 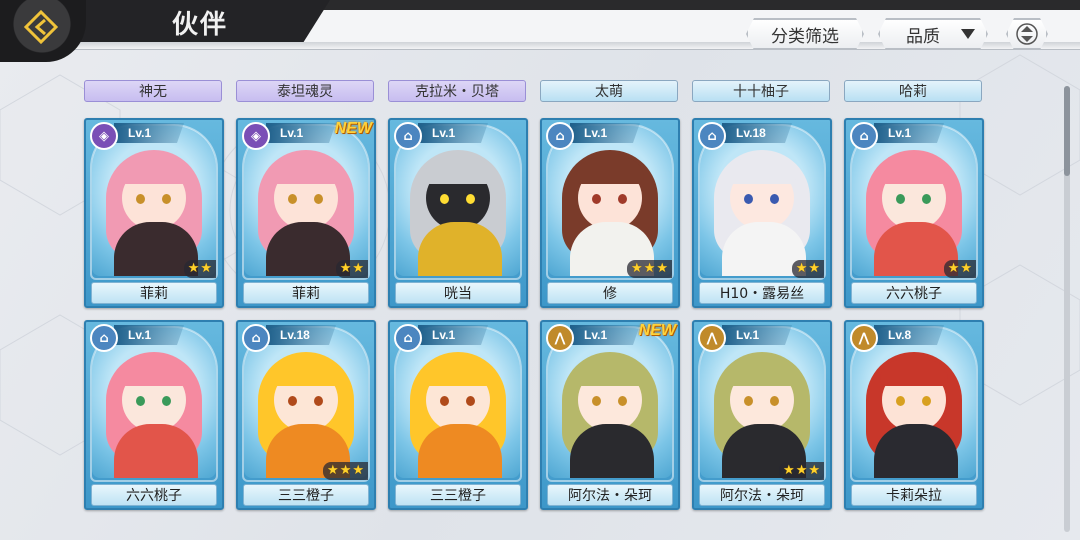 What do you see at coordinates (913, 91) in the screenshot?
I see `partial-card-name: 哈莉` at bounding box center [913, 91].